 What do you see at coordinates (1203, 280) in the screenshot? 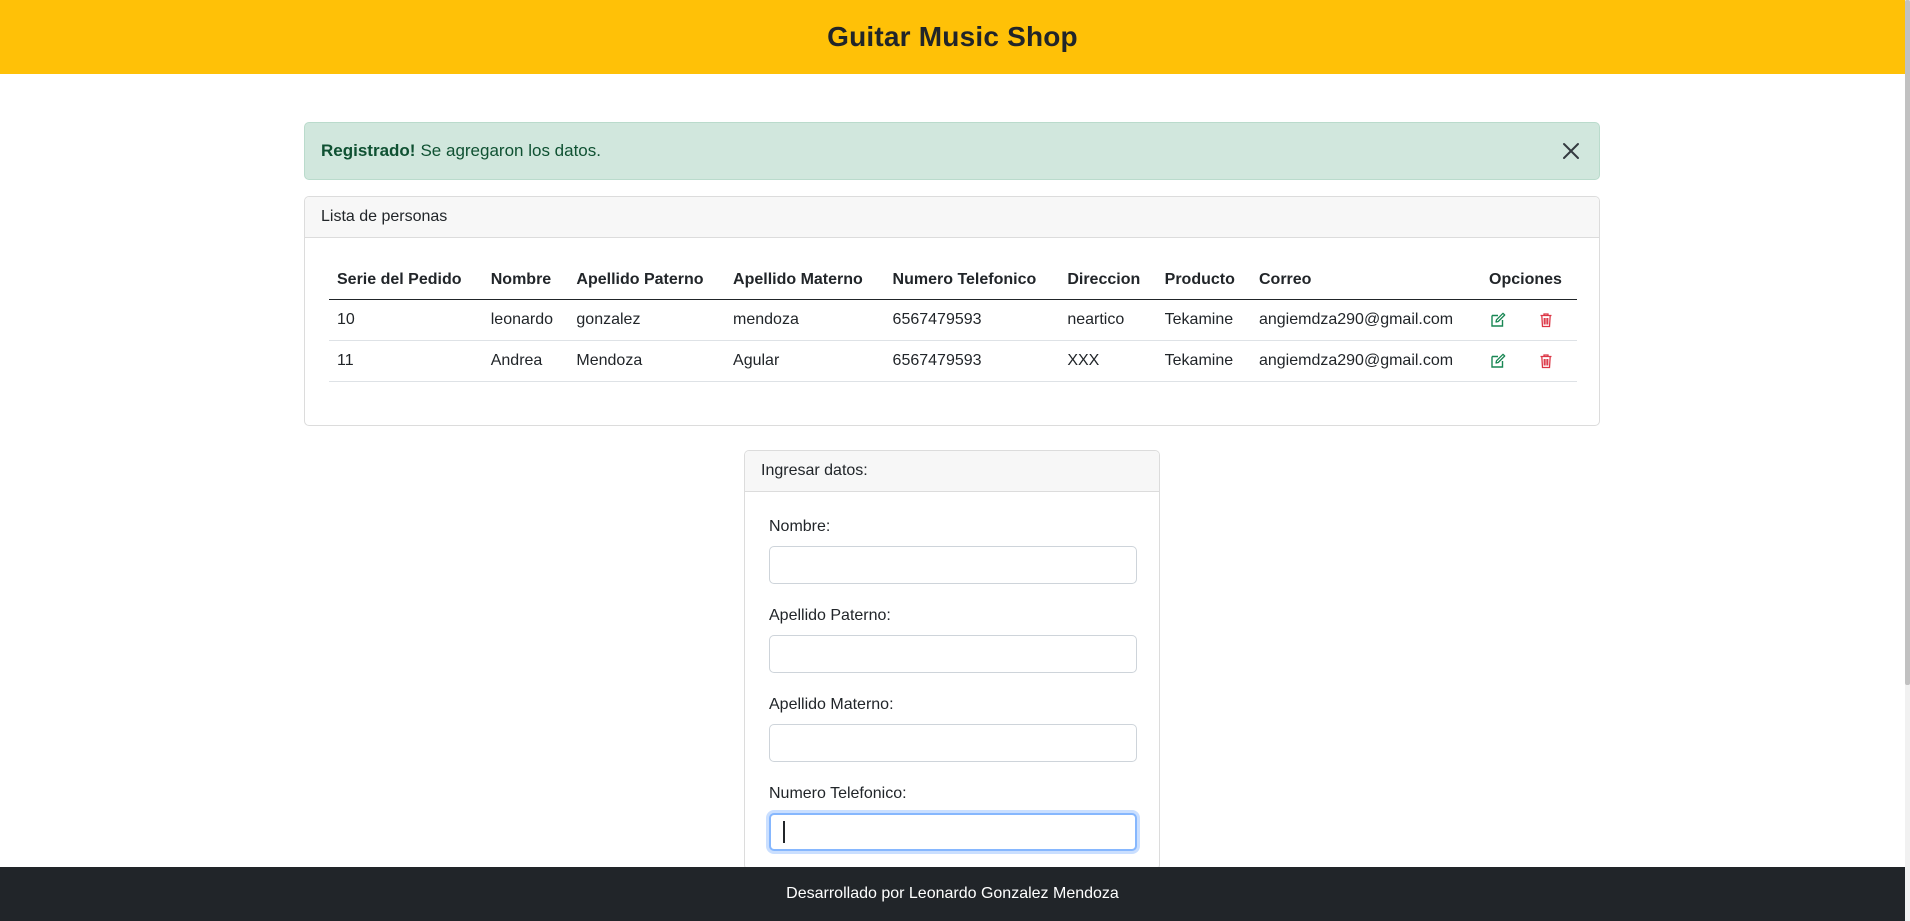
I see `col-producto: Producto` at bounding box center [1203, 280].